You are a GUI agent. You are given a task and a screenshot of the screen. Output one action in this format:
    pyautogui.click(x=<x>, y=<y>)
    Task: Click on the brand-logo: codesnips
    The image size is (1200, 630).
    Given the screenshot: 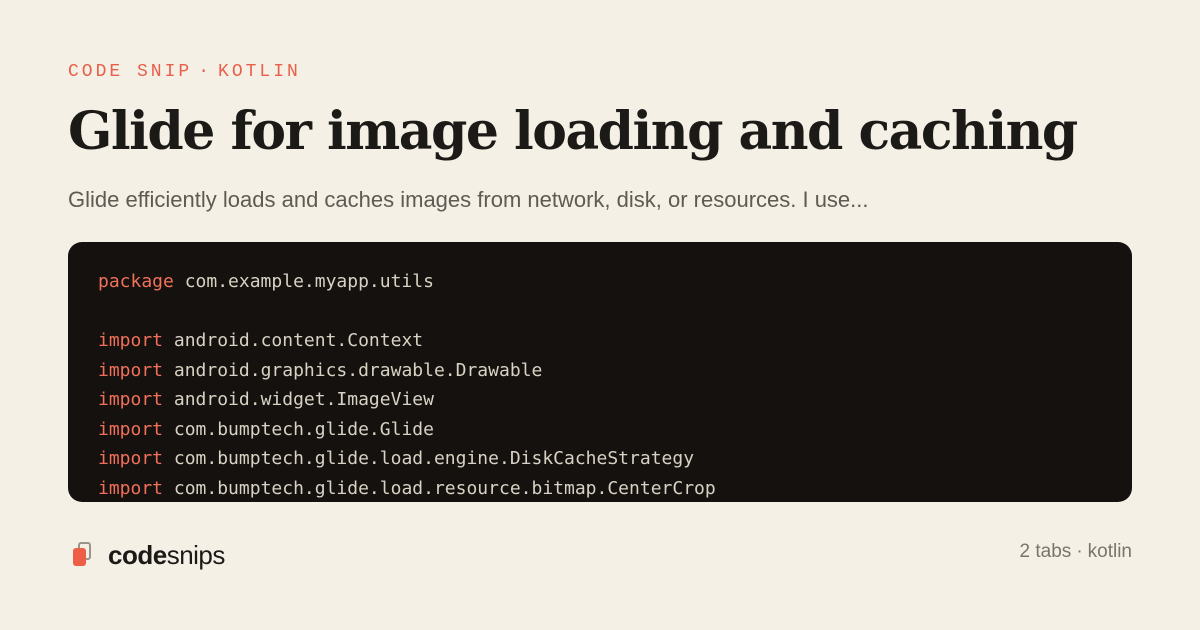 What is the action you would take?
    pyautogui.click(x=148, y=555)
    